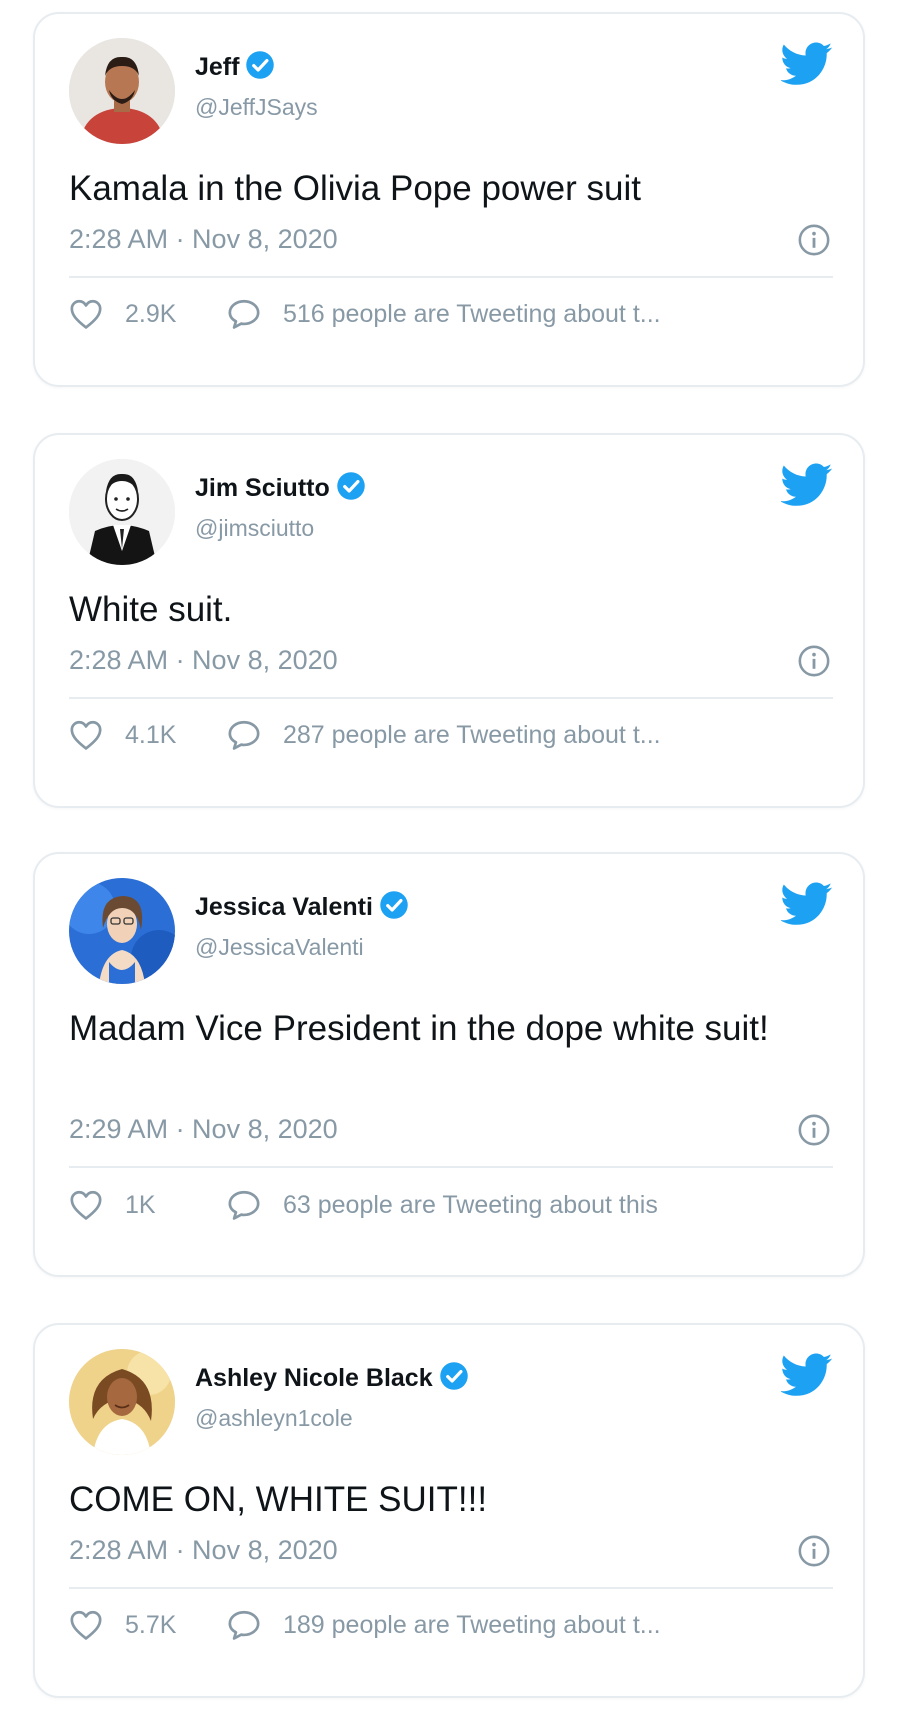 The image size is (900, 1722). What do you see at coordinates (274, 1418) in the screenshot?
I see `author-handle: @ashleyn1cole` at bounding box center [274, 1418].